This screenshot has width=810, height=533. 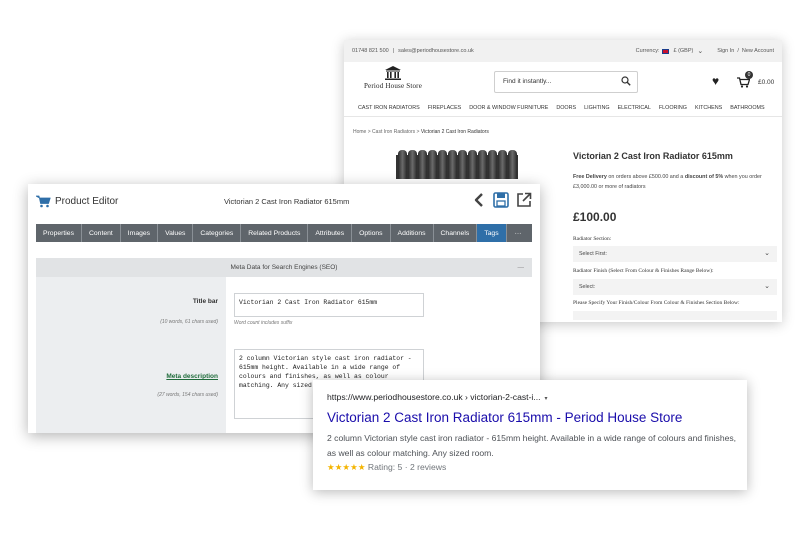 I want to click on shop-logo: Period House Store, so click(x=393, y=78).